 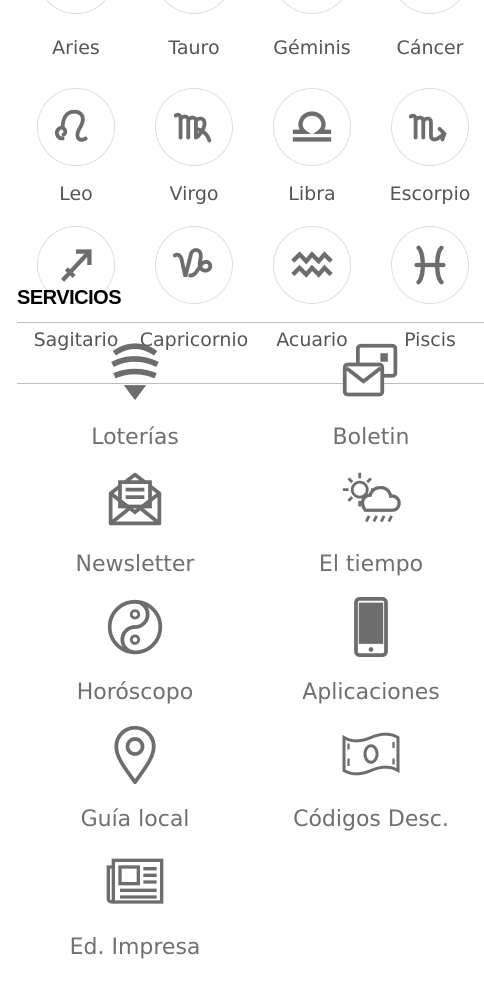 What do you see at coordinates (69, 298) in the screenshot?
I see `services-heading: SERVICIOS` at bounding box center [69, 298].